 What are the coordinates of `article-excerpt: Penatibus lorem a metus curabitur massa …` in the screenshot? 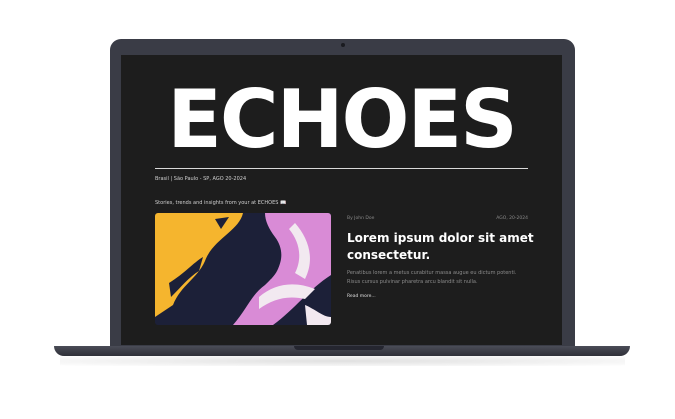 It's located at (432, 277).